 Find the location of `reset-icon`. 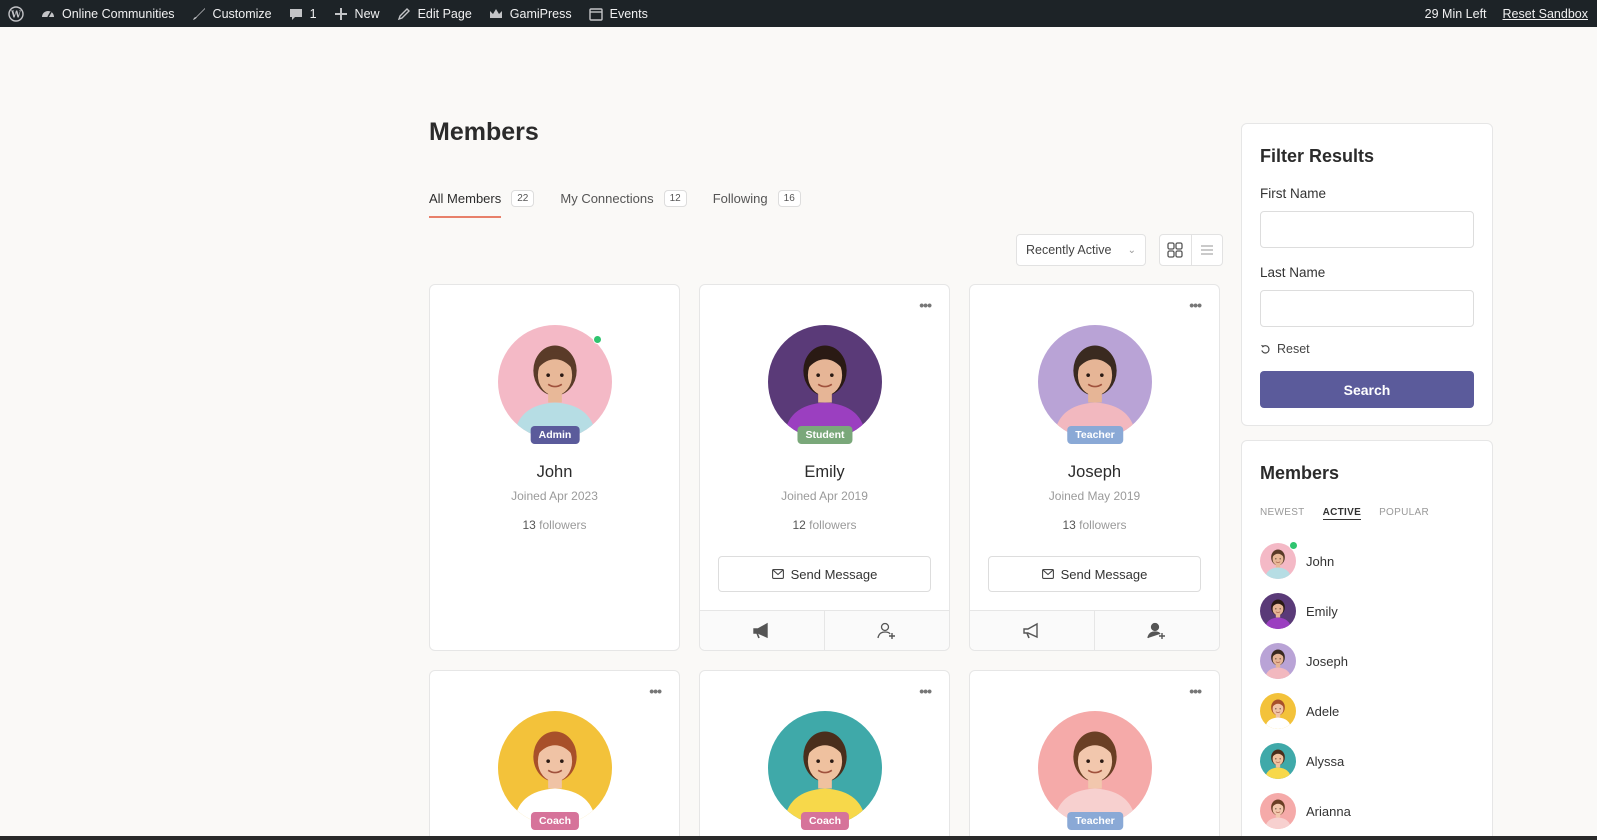

reset-icon is located at coordinates (1265, 349).